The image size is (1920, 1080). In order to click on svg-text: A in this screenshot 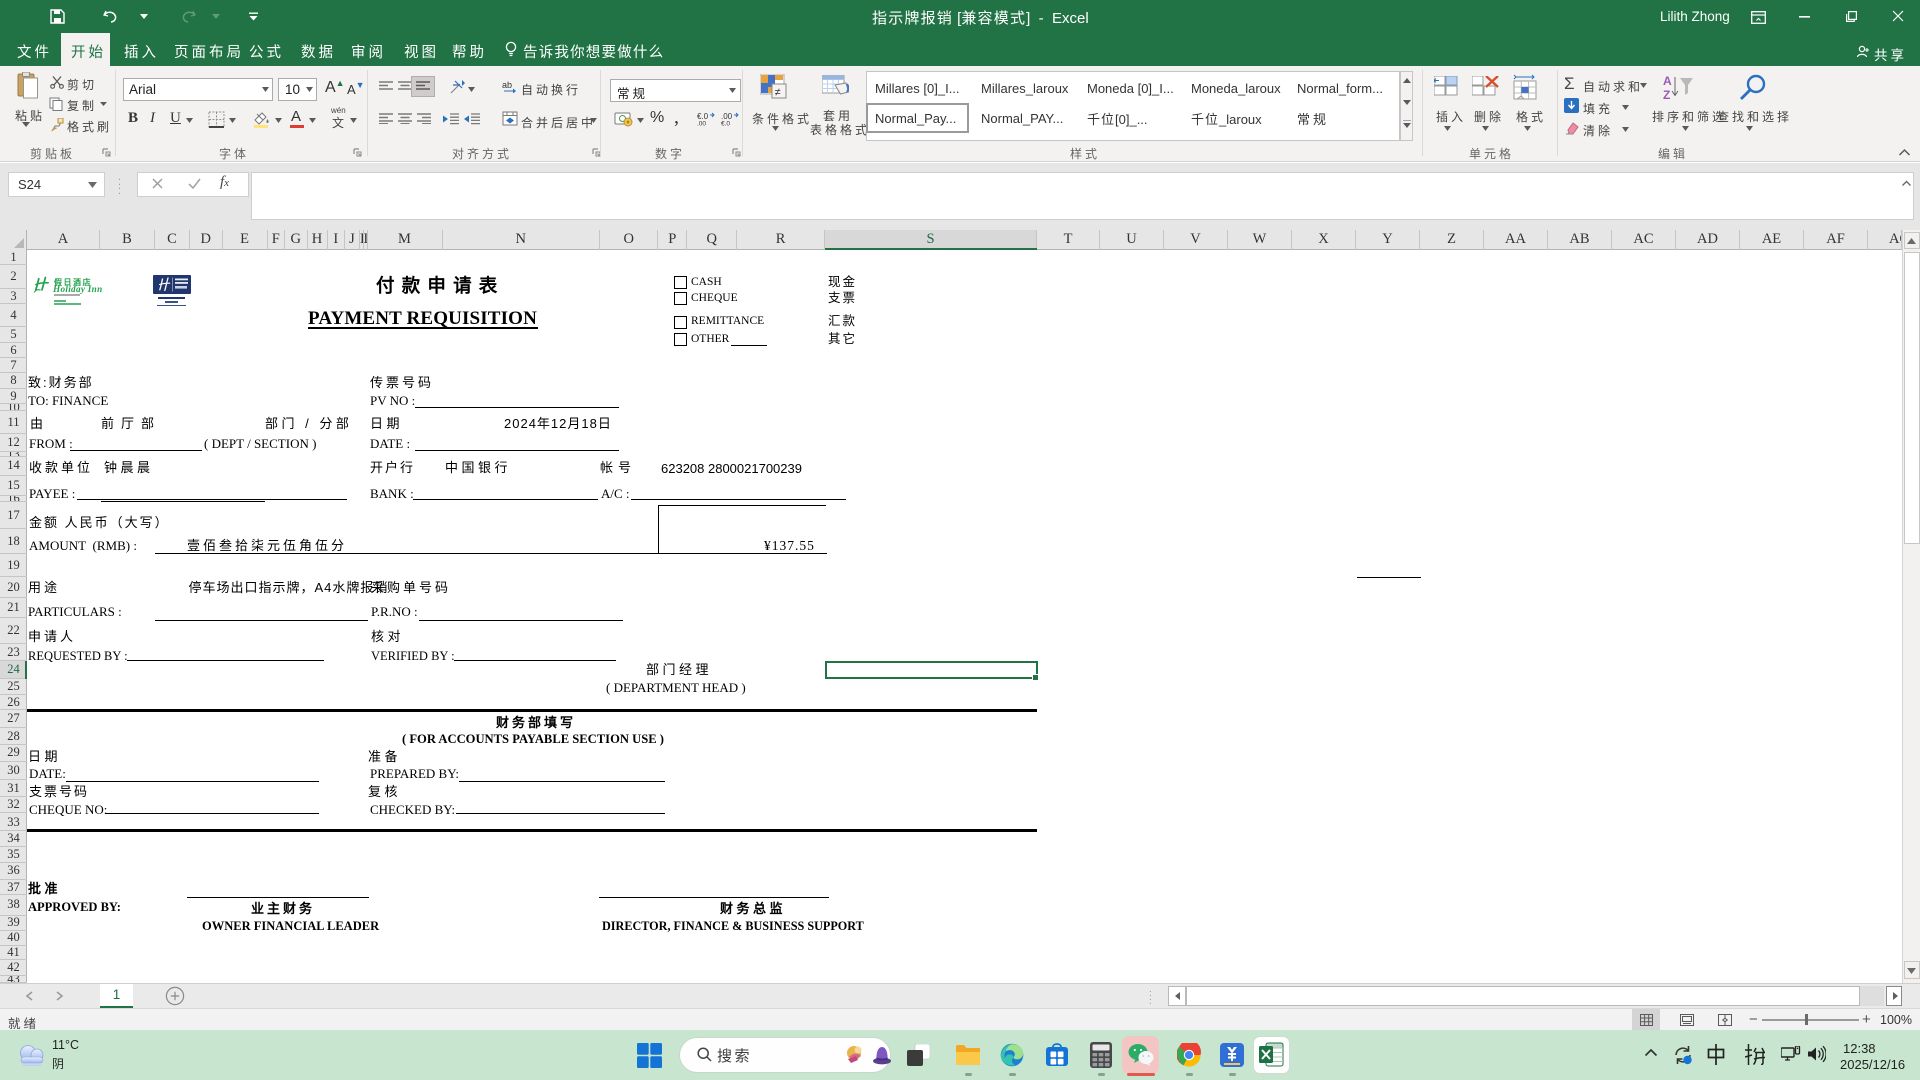, I will do `click(1667, 81)`.